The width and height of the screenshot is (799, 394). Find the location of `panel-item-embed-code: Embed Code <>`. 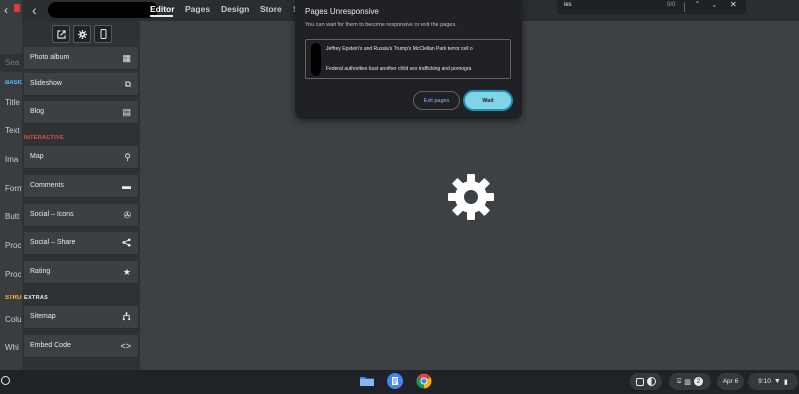

panel-item-embed-code: Embed Code <> is located at coordinates (81, 346).